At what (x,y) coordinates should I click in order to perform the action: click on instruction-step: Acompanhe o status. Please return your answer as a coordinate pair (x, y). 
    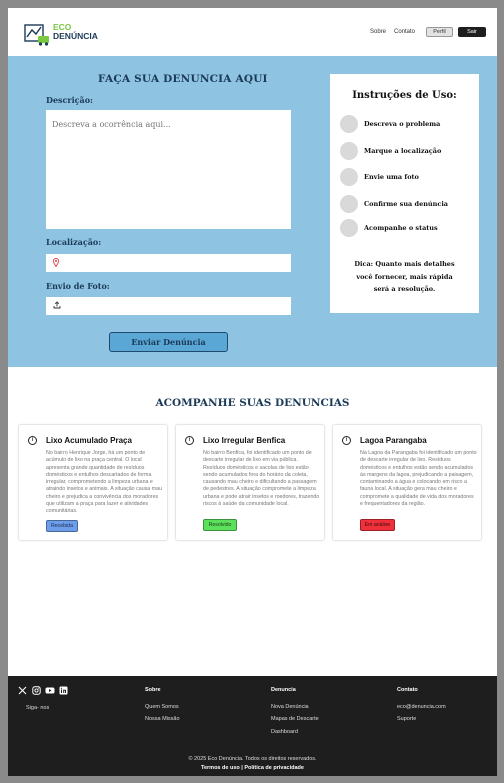
    Looking at the image, I should click on (407, 228).